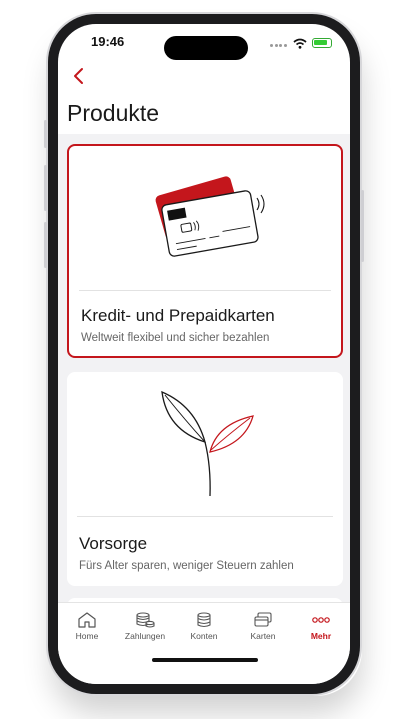 The width and height of the screenshot is (406, 719). Describe the element at coordinates (145, 620) in the screenshot. I see `coins-icon` at that location.